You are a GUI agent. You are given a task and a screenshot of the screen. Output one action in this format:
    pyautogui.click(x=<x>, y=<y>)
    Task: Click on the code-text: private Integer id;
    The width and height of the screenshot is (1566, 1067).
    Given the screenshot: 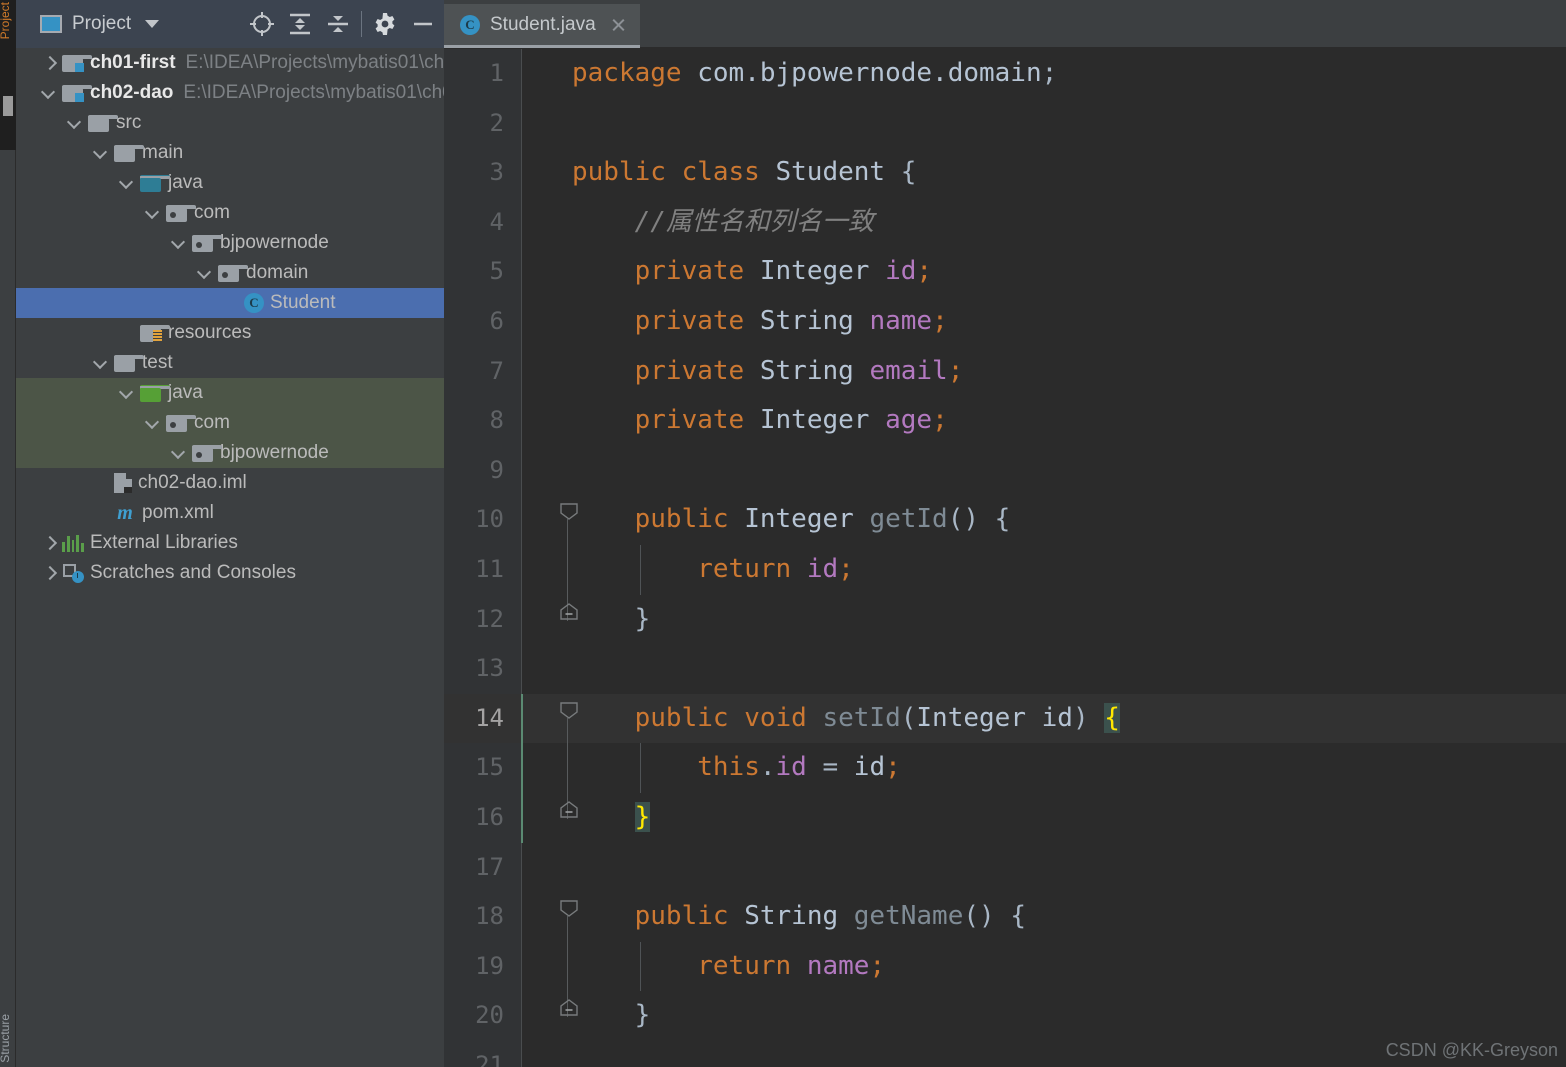 What is the action you would take?
    pyautogui.click(x=752, y=272)
    